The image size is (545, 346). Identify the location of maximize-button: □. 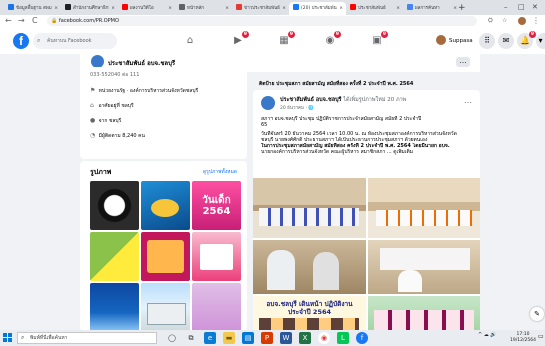
(521, 7).